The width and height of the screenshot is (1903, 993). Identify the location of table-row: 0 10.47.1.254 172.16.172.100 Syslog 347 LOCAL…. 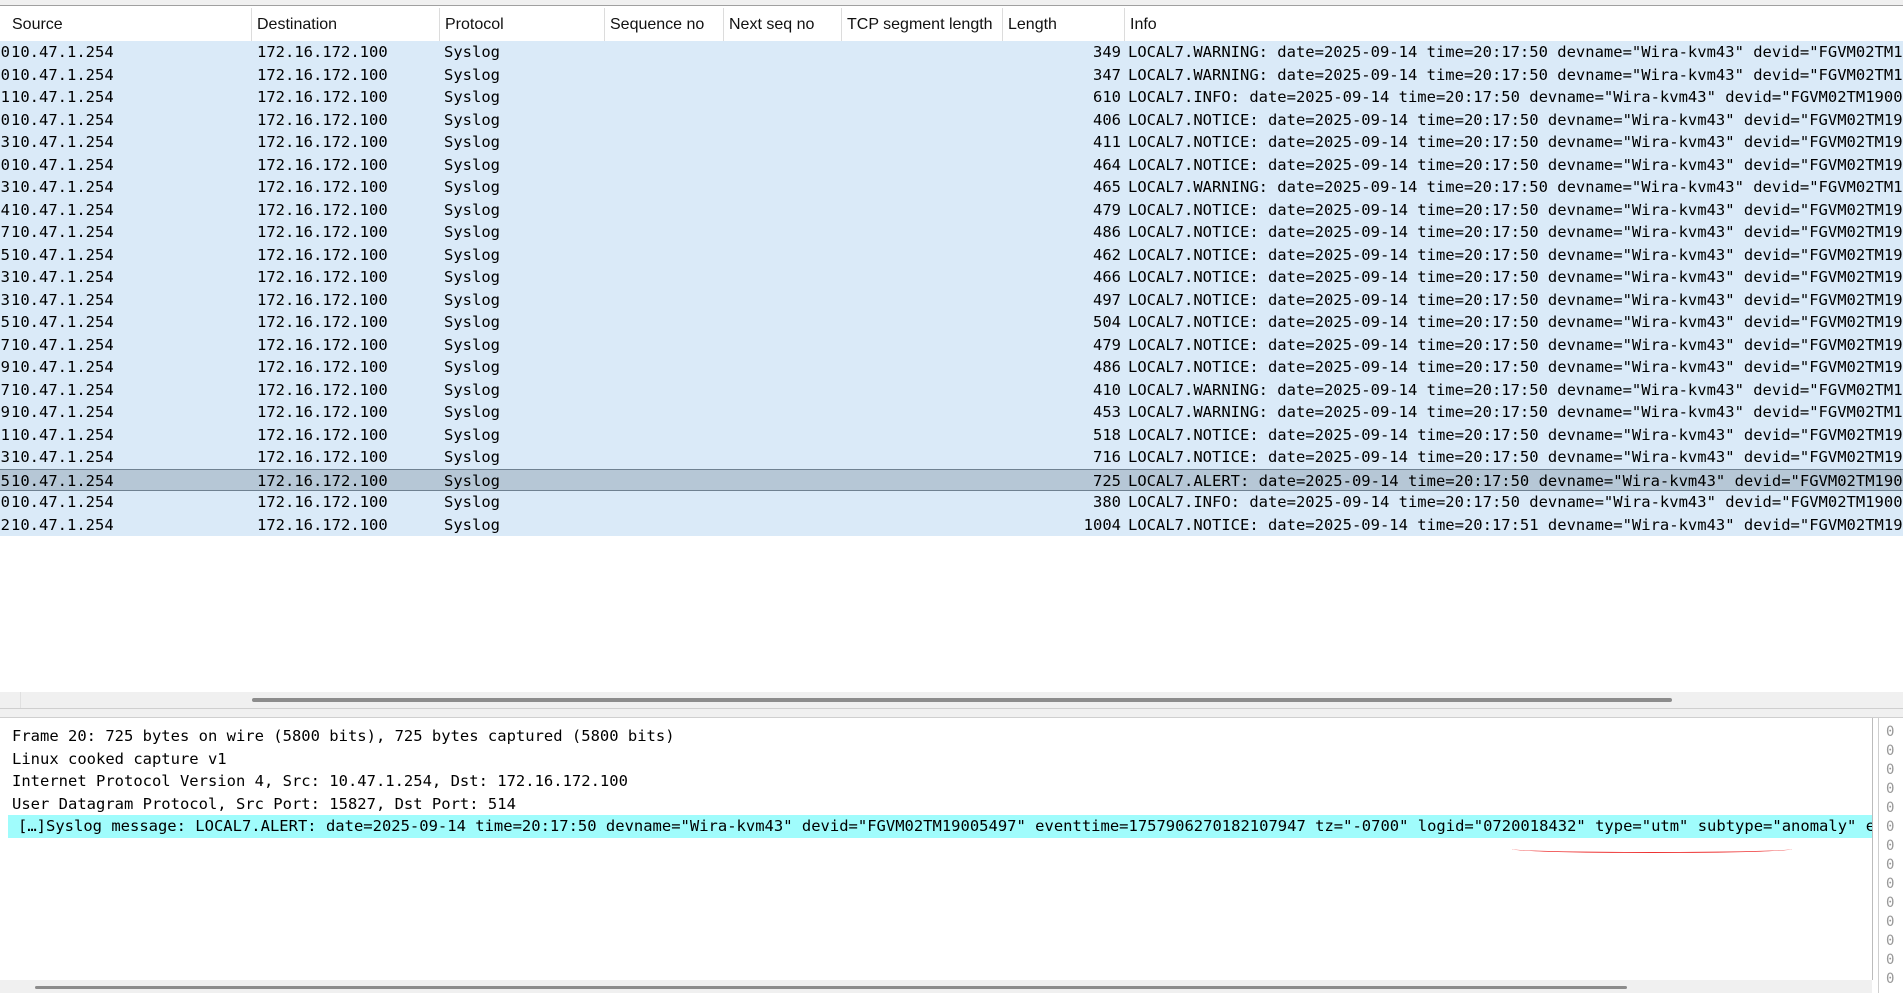
(951, 74).